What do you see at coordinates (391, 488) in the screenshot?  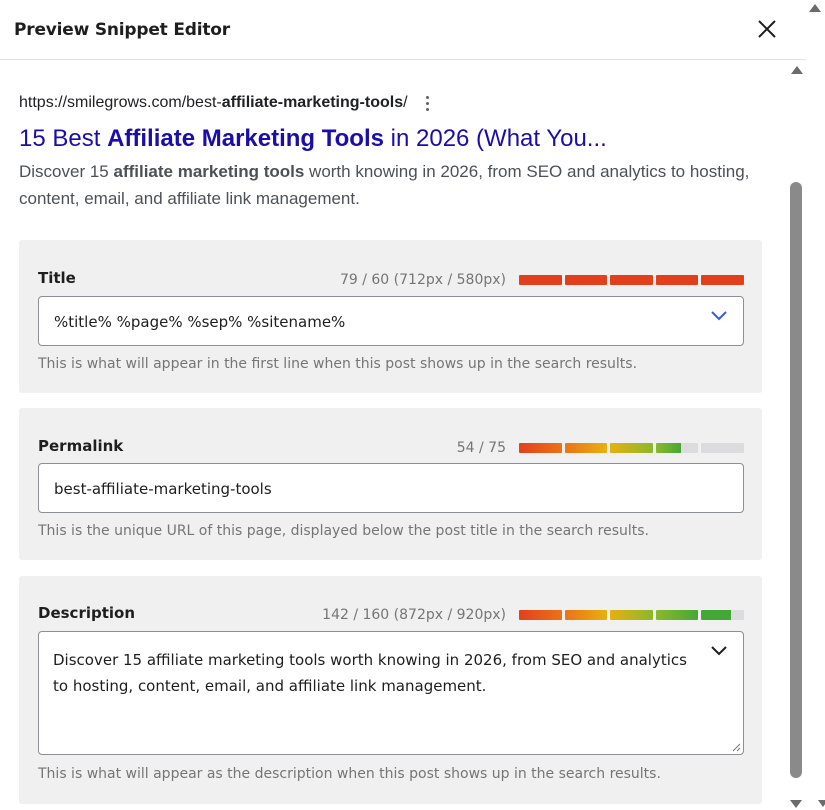 I see `permalink-field: best-affiliate-marketing-tools` at bounding box center [391, 488].